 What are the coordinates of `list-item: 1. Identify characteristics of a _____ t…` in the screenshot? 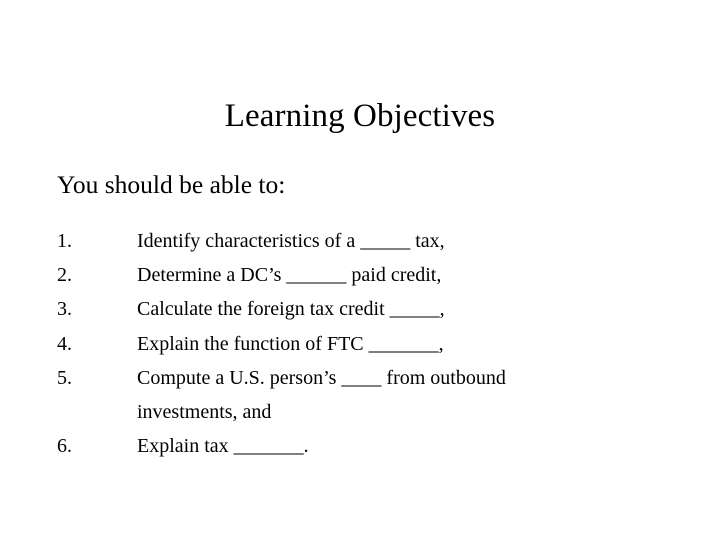 It's located at (357, 241).